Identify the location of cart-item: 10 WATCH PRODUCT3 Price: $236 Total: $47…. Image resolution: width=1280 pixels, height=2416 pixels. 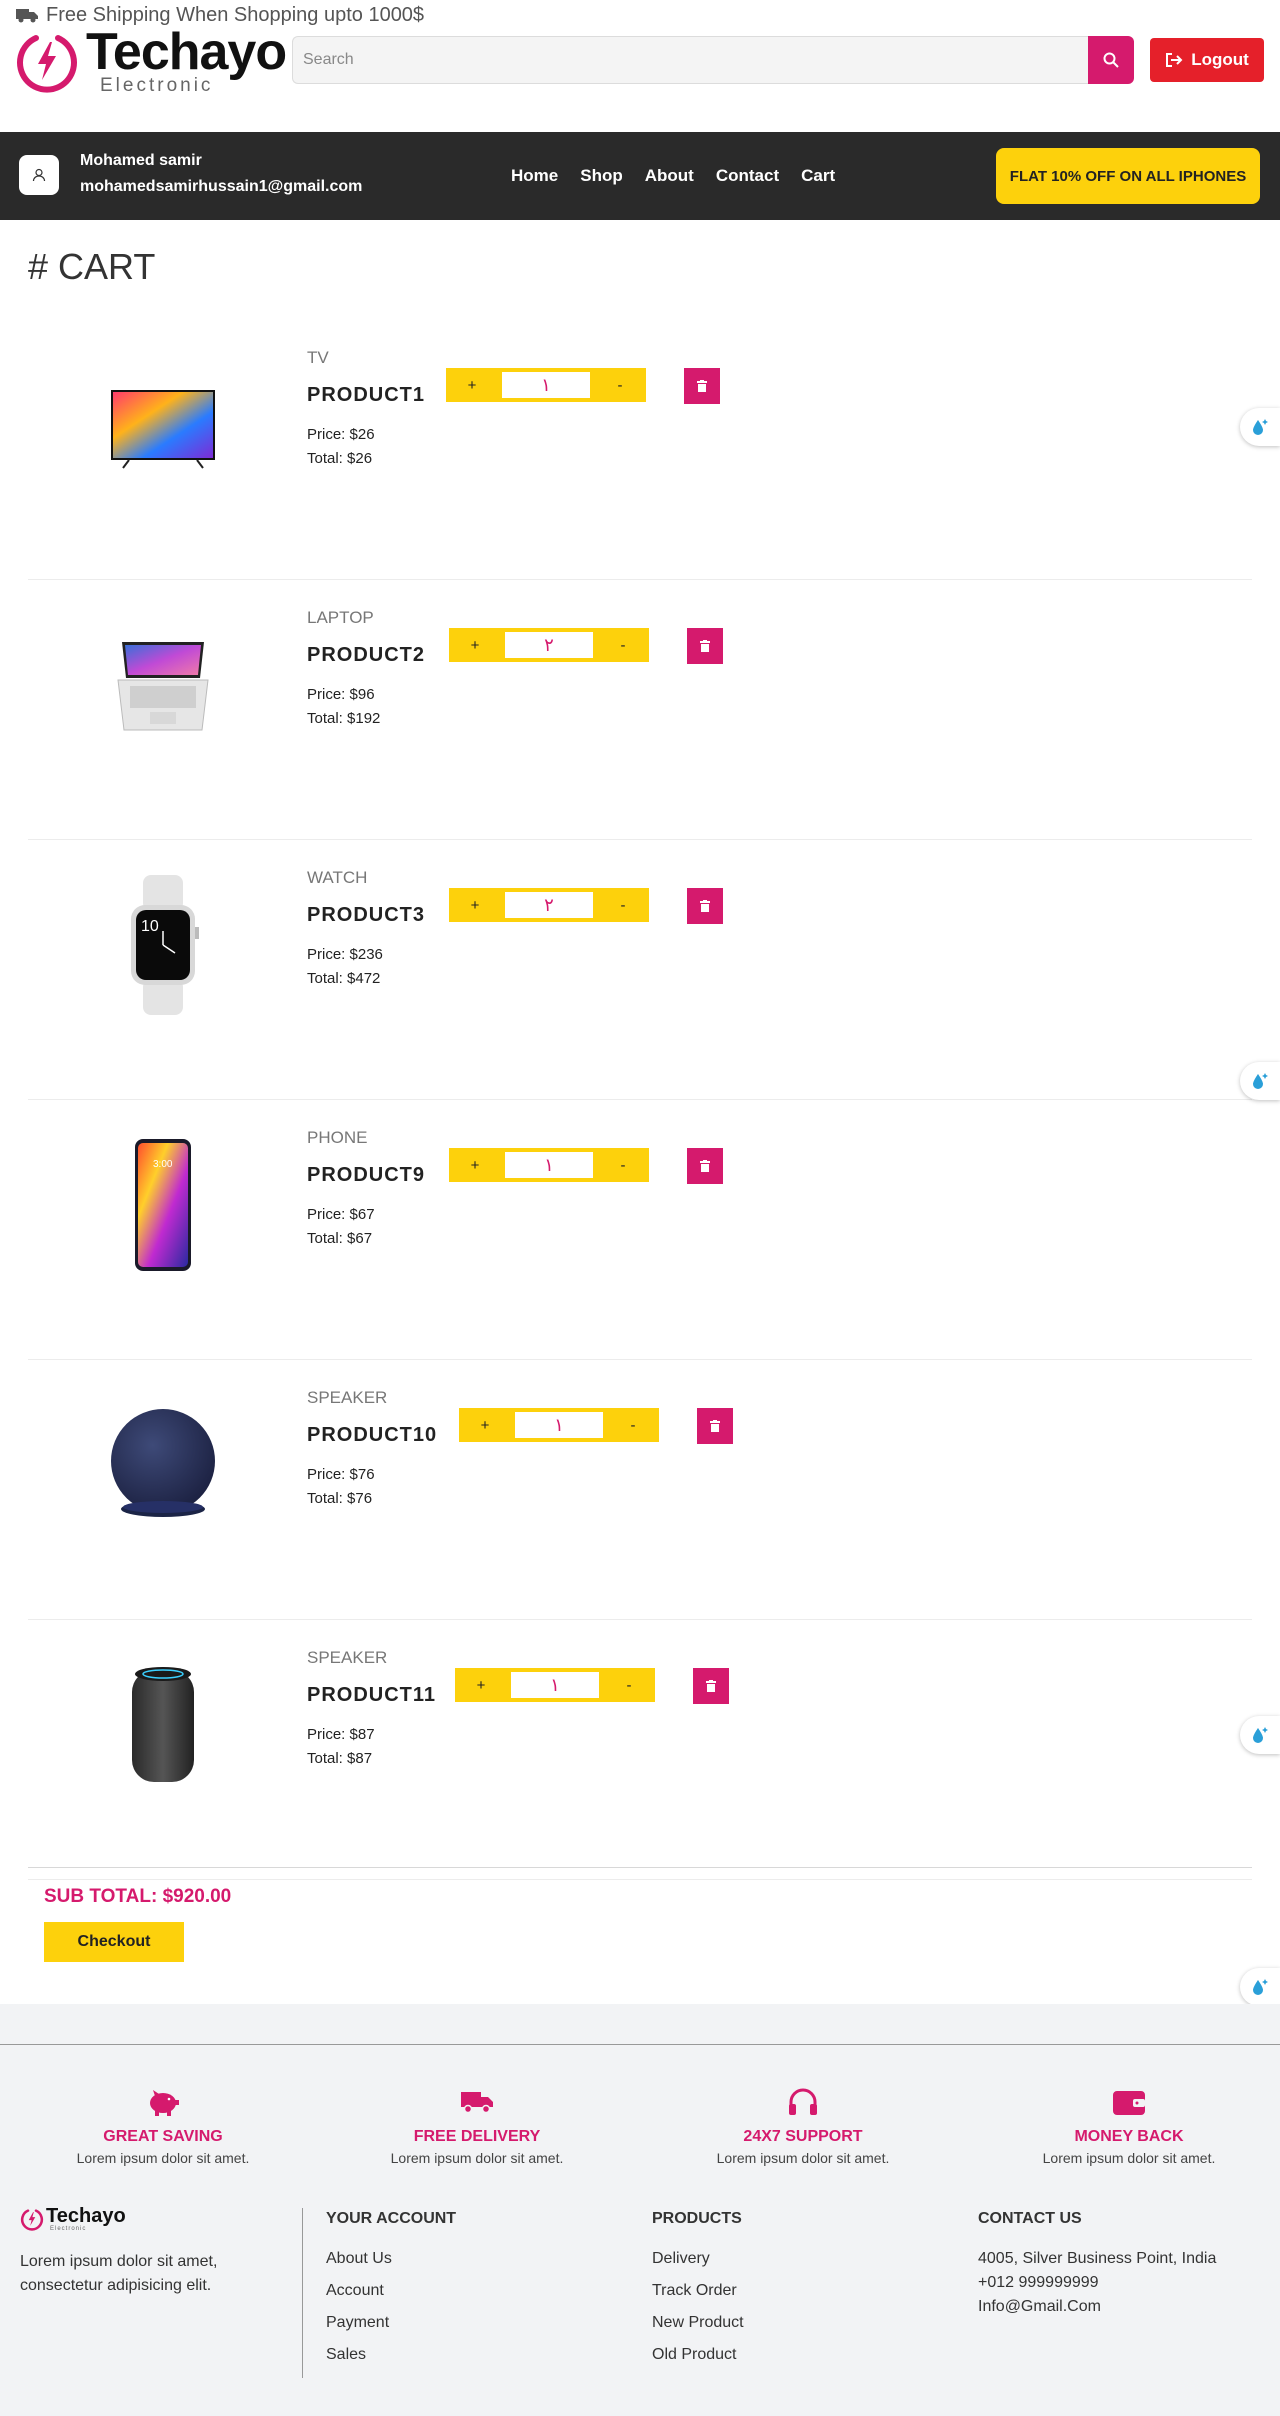
(640, 970).